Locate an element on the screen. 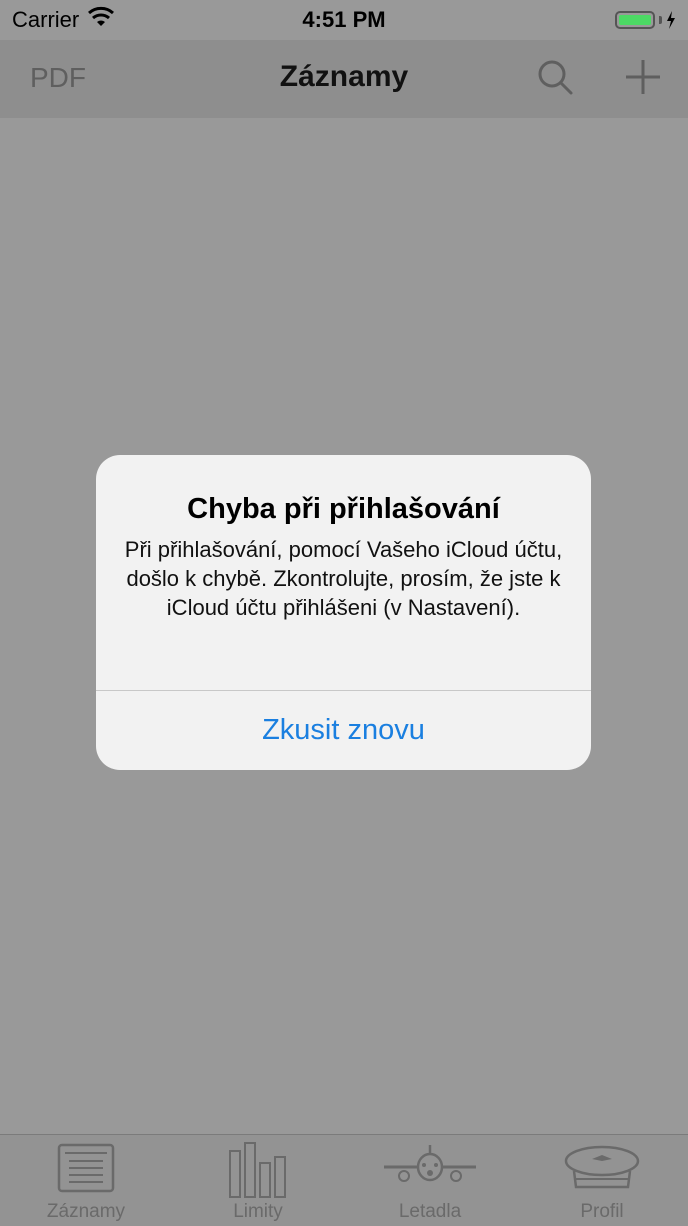 The height and width of the screenshot is (1226, 688). pilot-cap-icon is located at coordinates (602, 1167).